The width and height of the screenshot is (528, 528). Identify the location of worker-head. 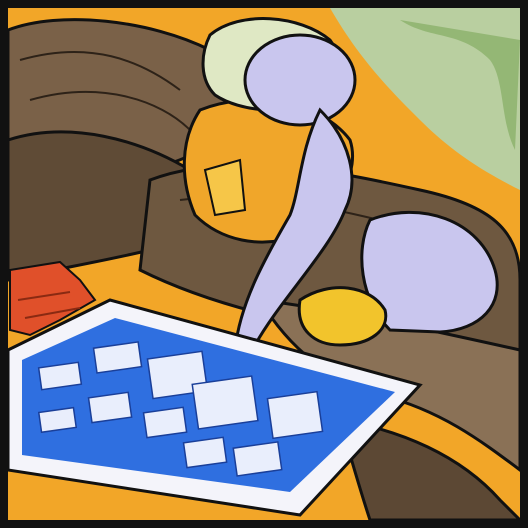
(300, 80).